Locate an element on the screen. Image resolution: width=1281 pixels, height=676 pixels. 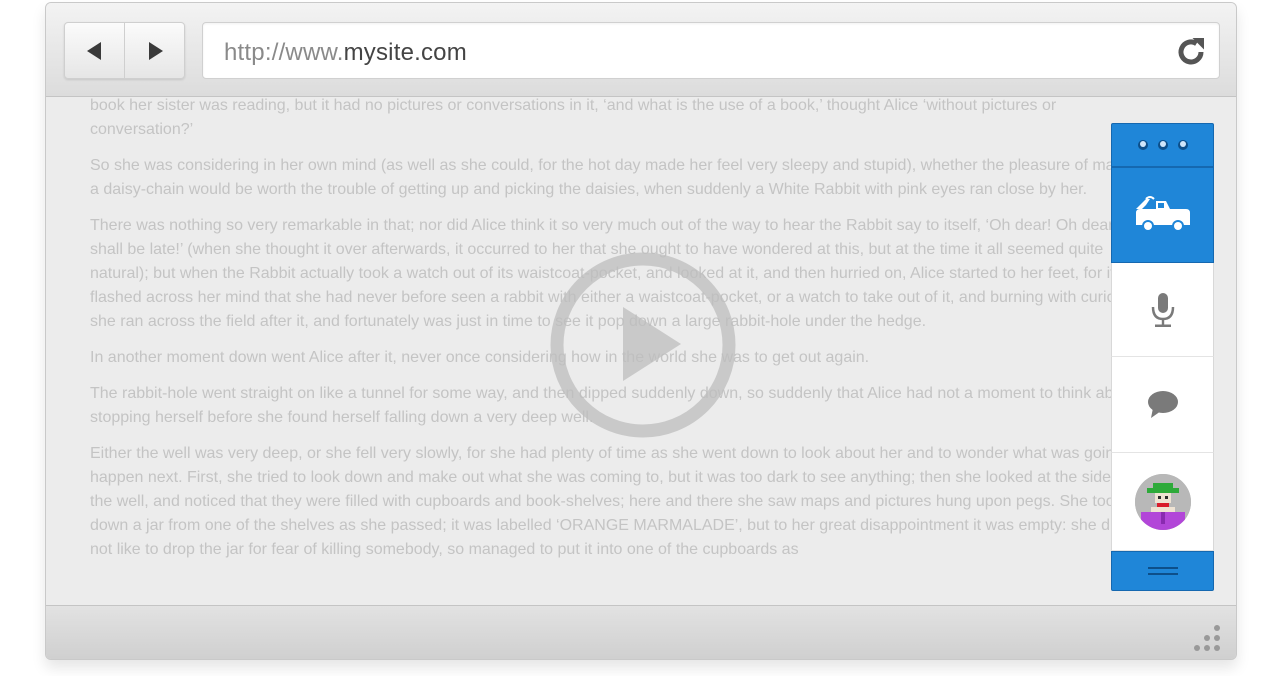
profile-button is located at coordinates (1162, 502).